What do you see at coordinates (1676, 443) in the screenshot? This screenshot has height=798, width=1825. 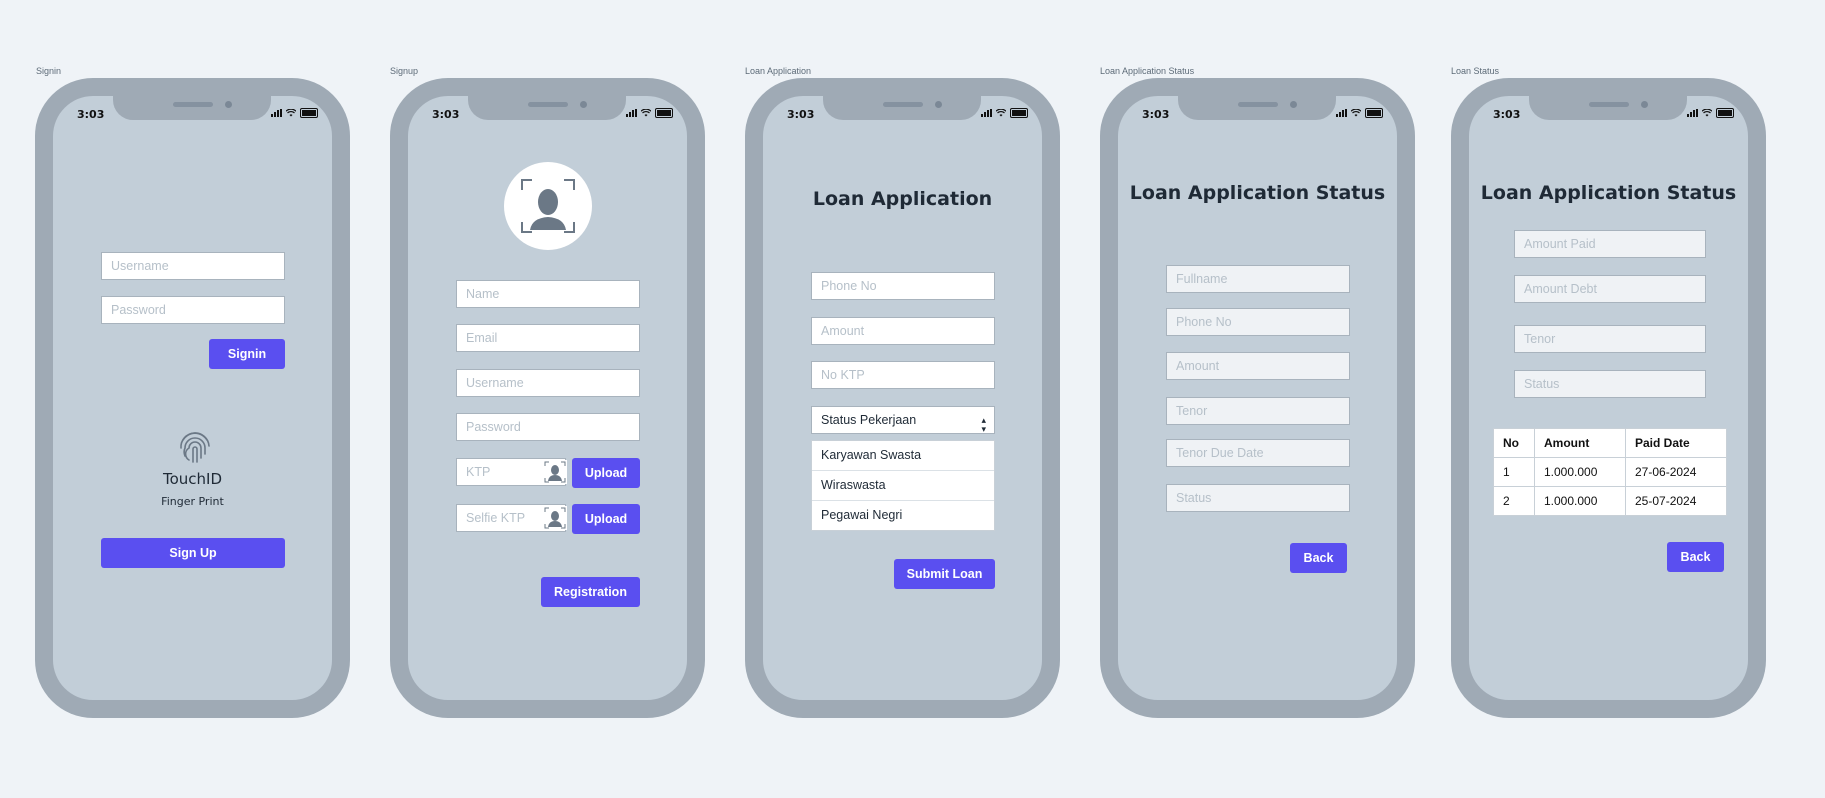 I see `table-header: Paid Date` at bounding box center [1676, 443].